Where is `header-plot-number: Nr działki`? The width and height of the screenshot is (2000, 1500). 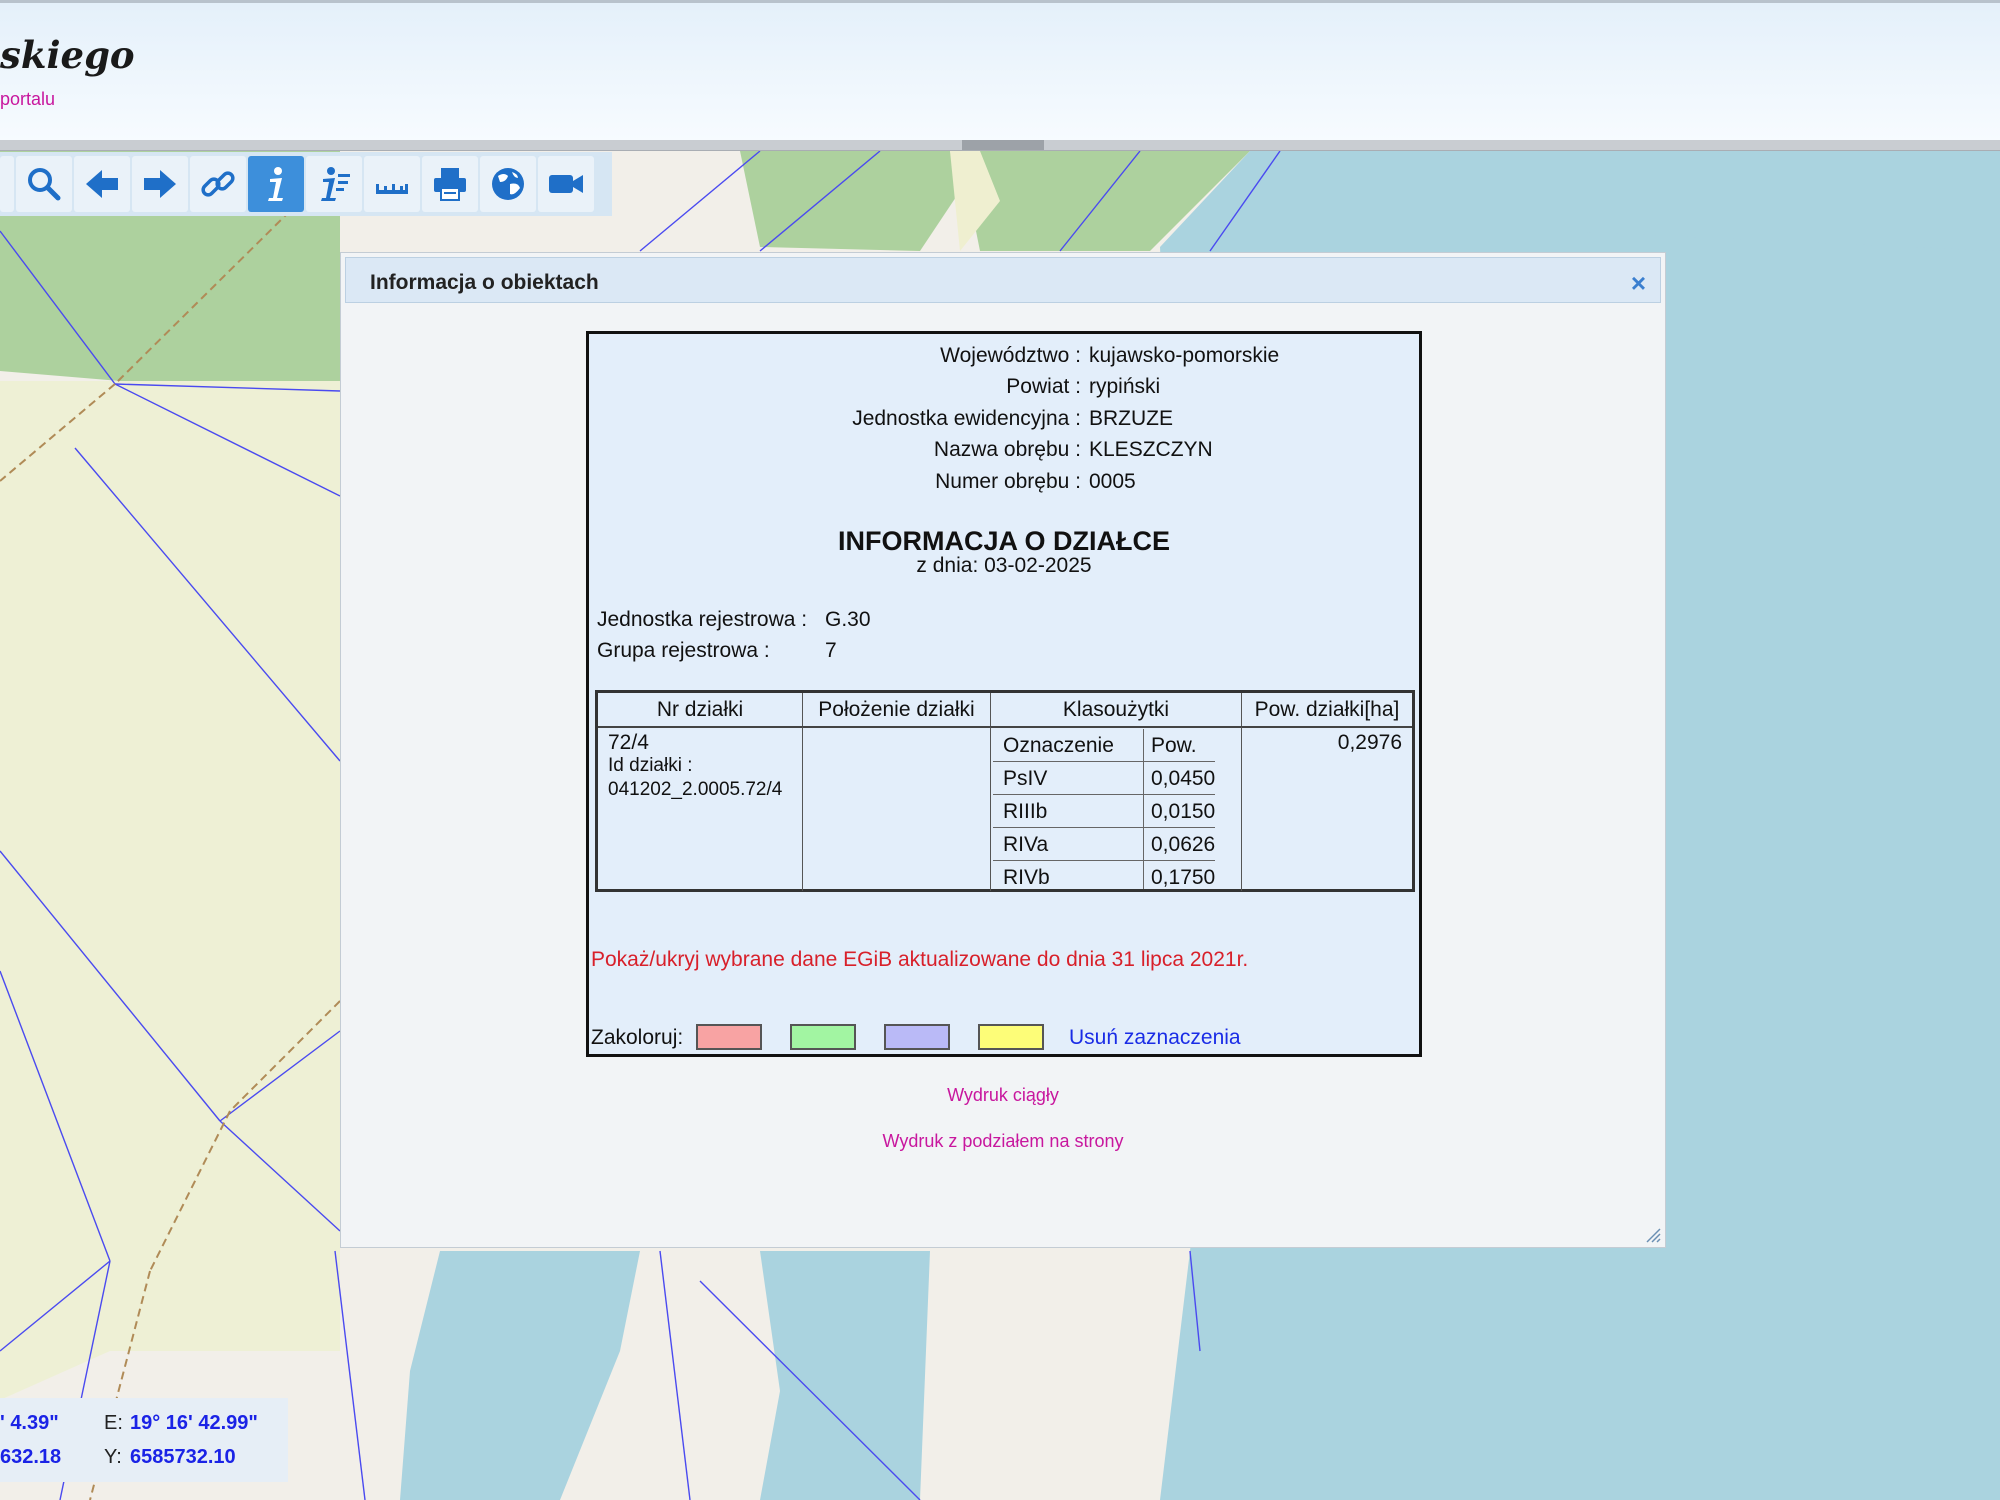 header-plot-number: Nr działki is located at coordinates (700, 710).